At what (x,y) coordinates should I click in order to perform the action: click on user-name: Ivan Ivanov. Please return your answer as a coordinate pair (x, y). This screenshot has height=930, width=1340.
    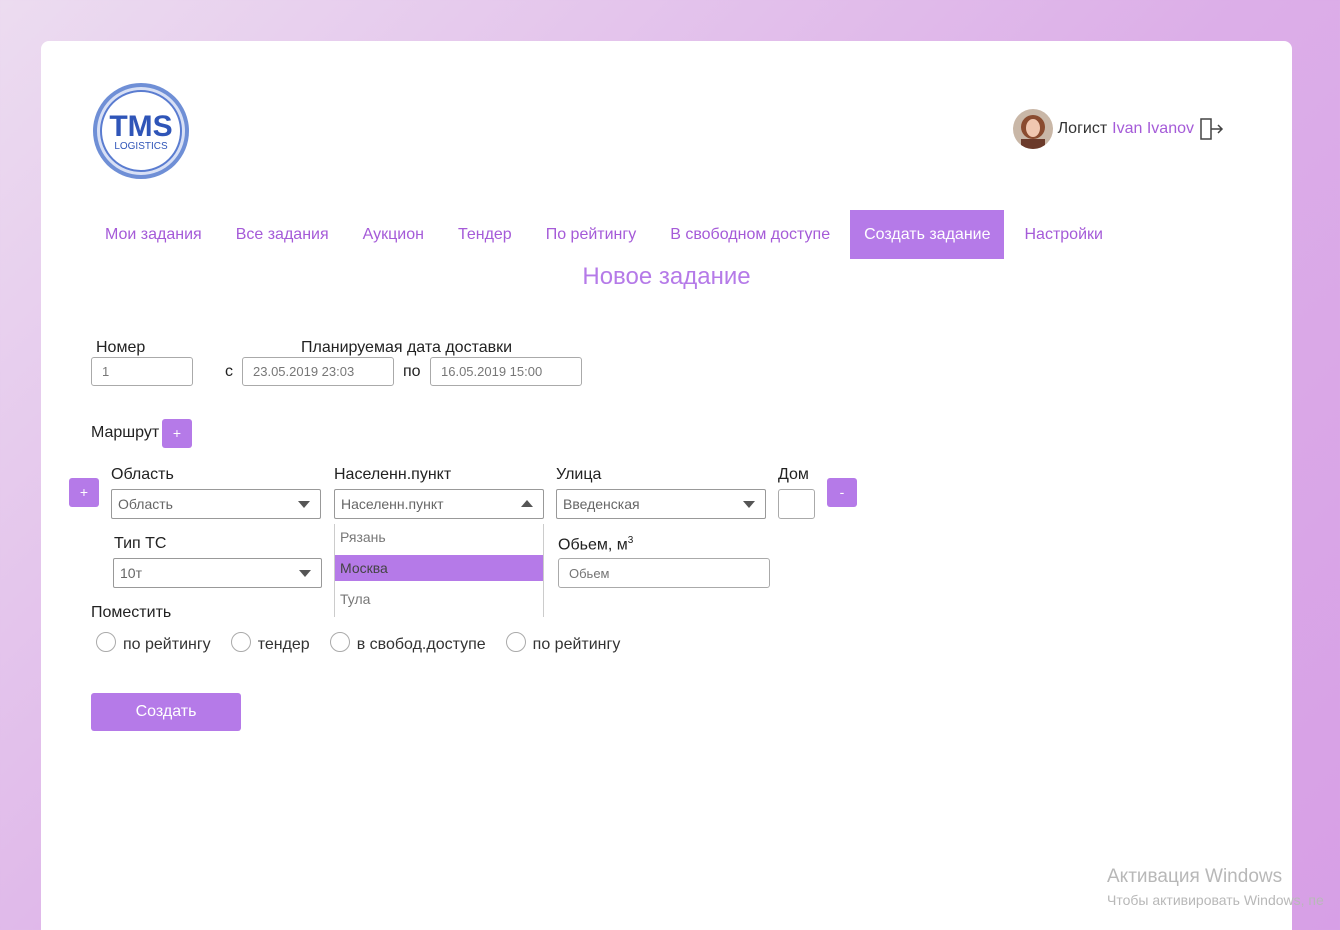
    Looking at the image, I should click on (1153, 129).